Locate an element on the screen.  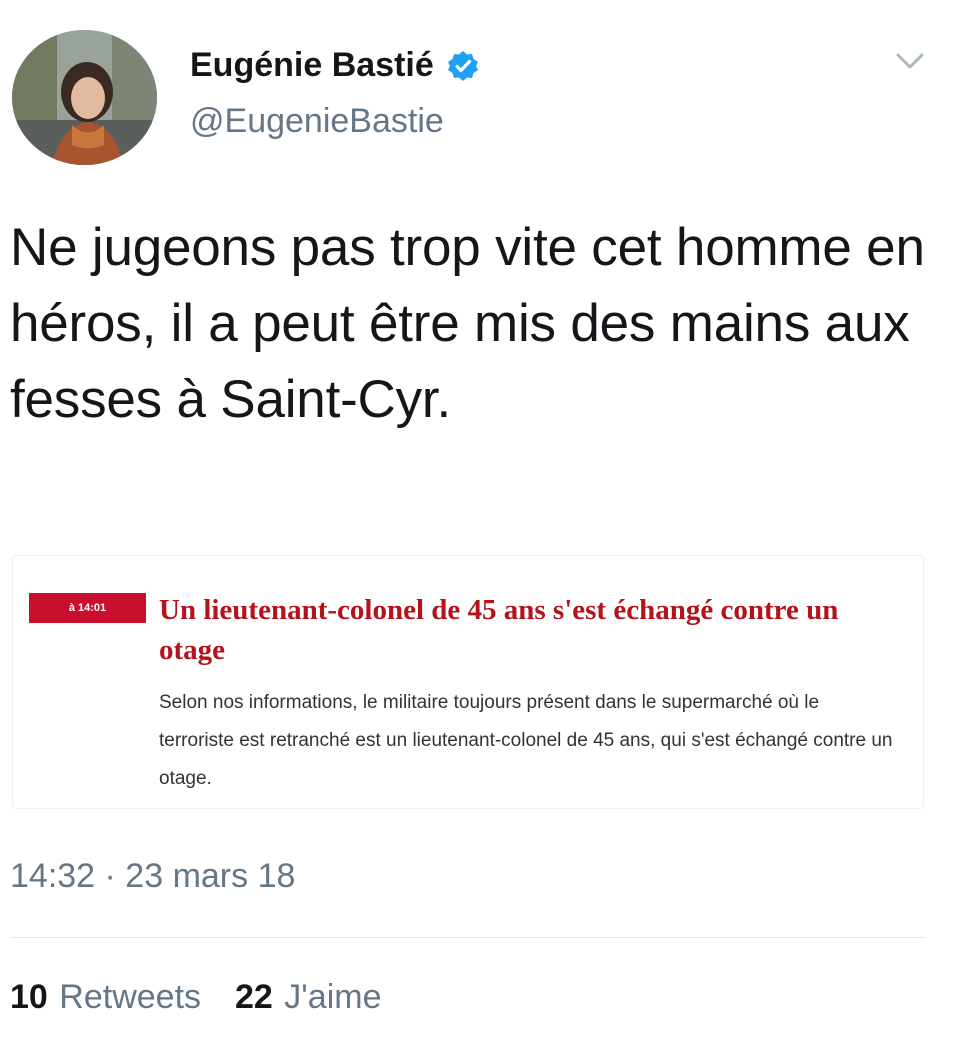
avatar is located at coordinates (84, 97).